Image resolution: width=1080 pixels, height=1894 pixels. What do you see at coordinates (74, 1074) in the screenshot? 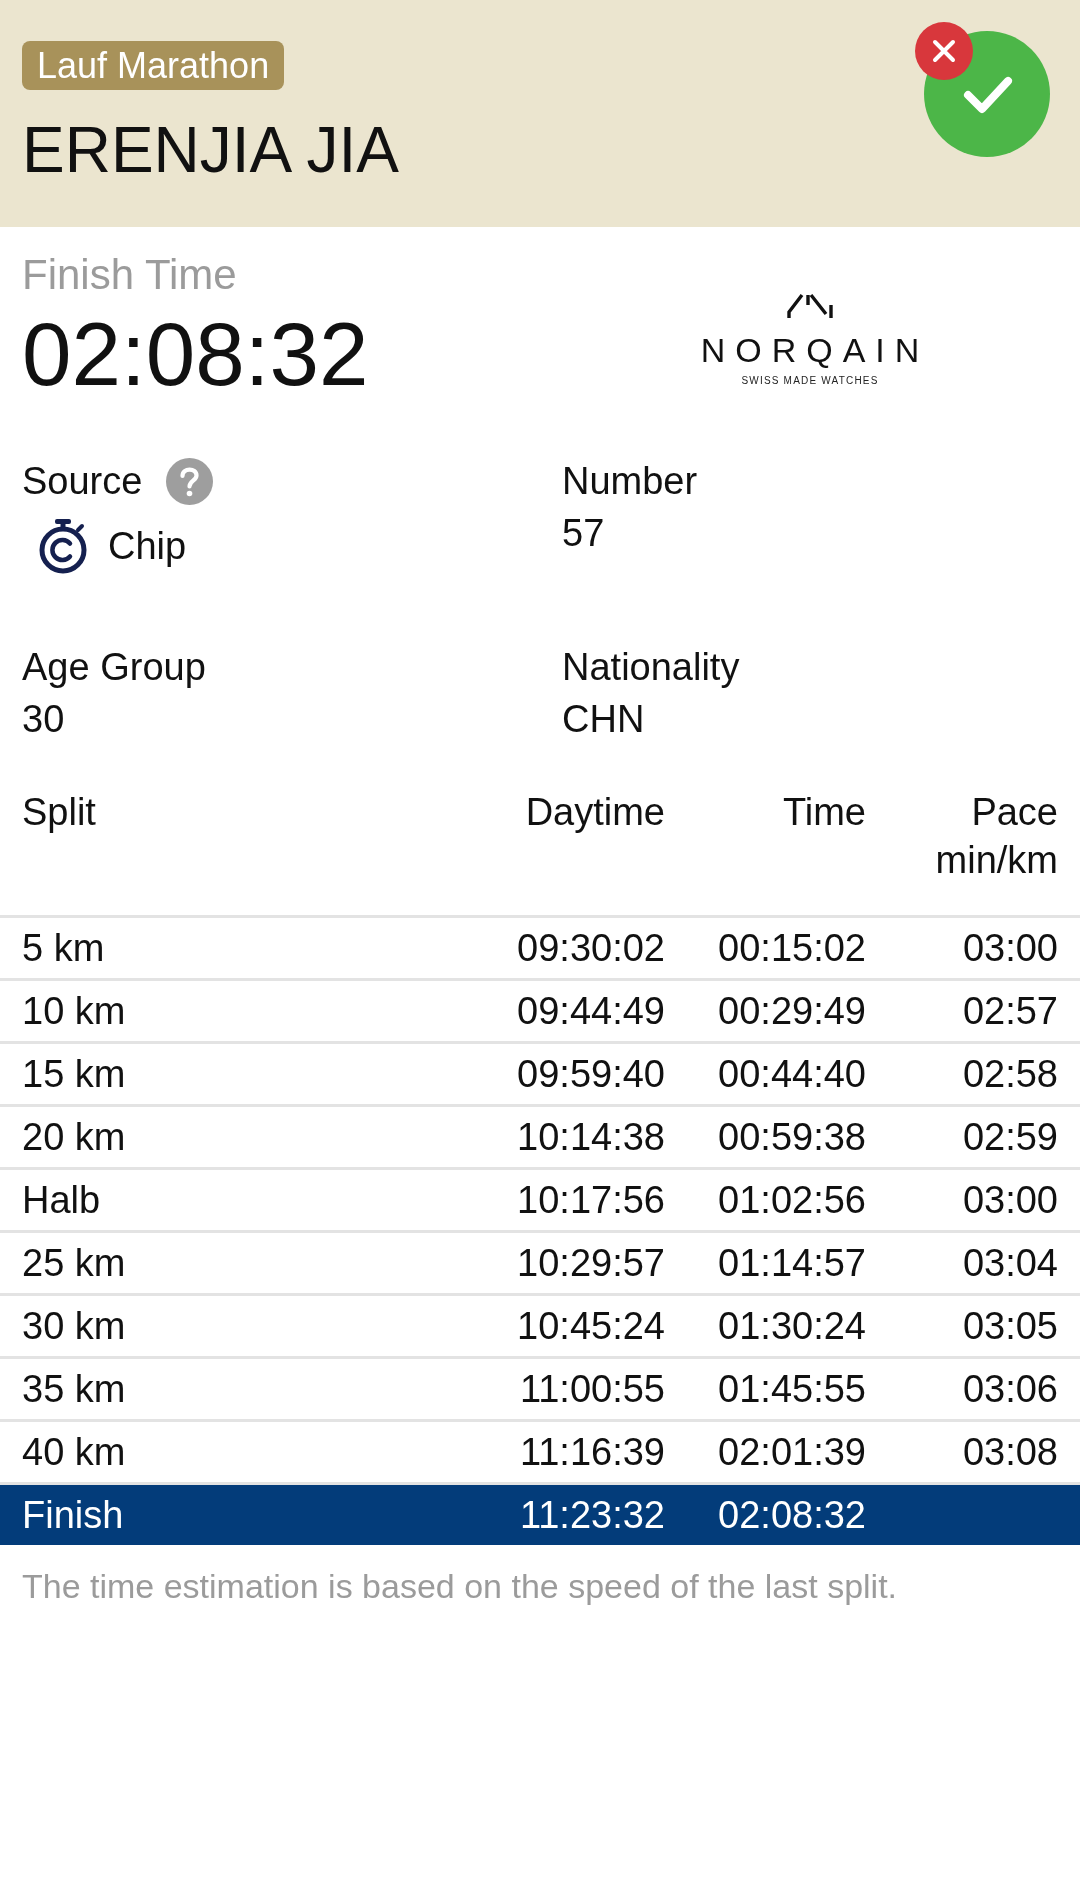
I see `table-cell-text: 15 km` at bounding box center [74, 1074].